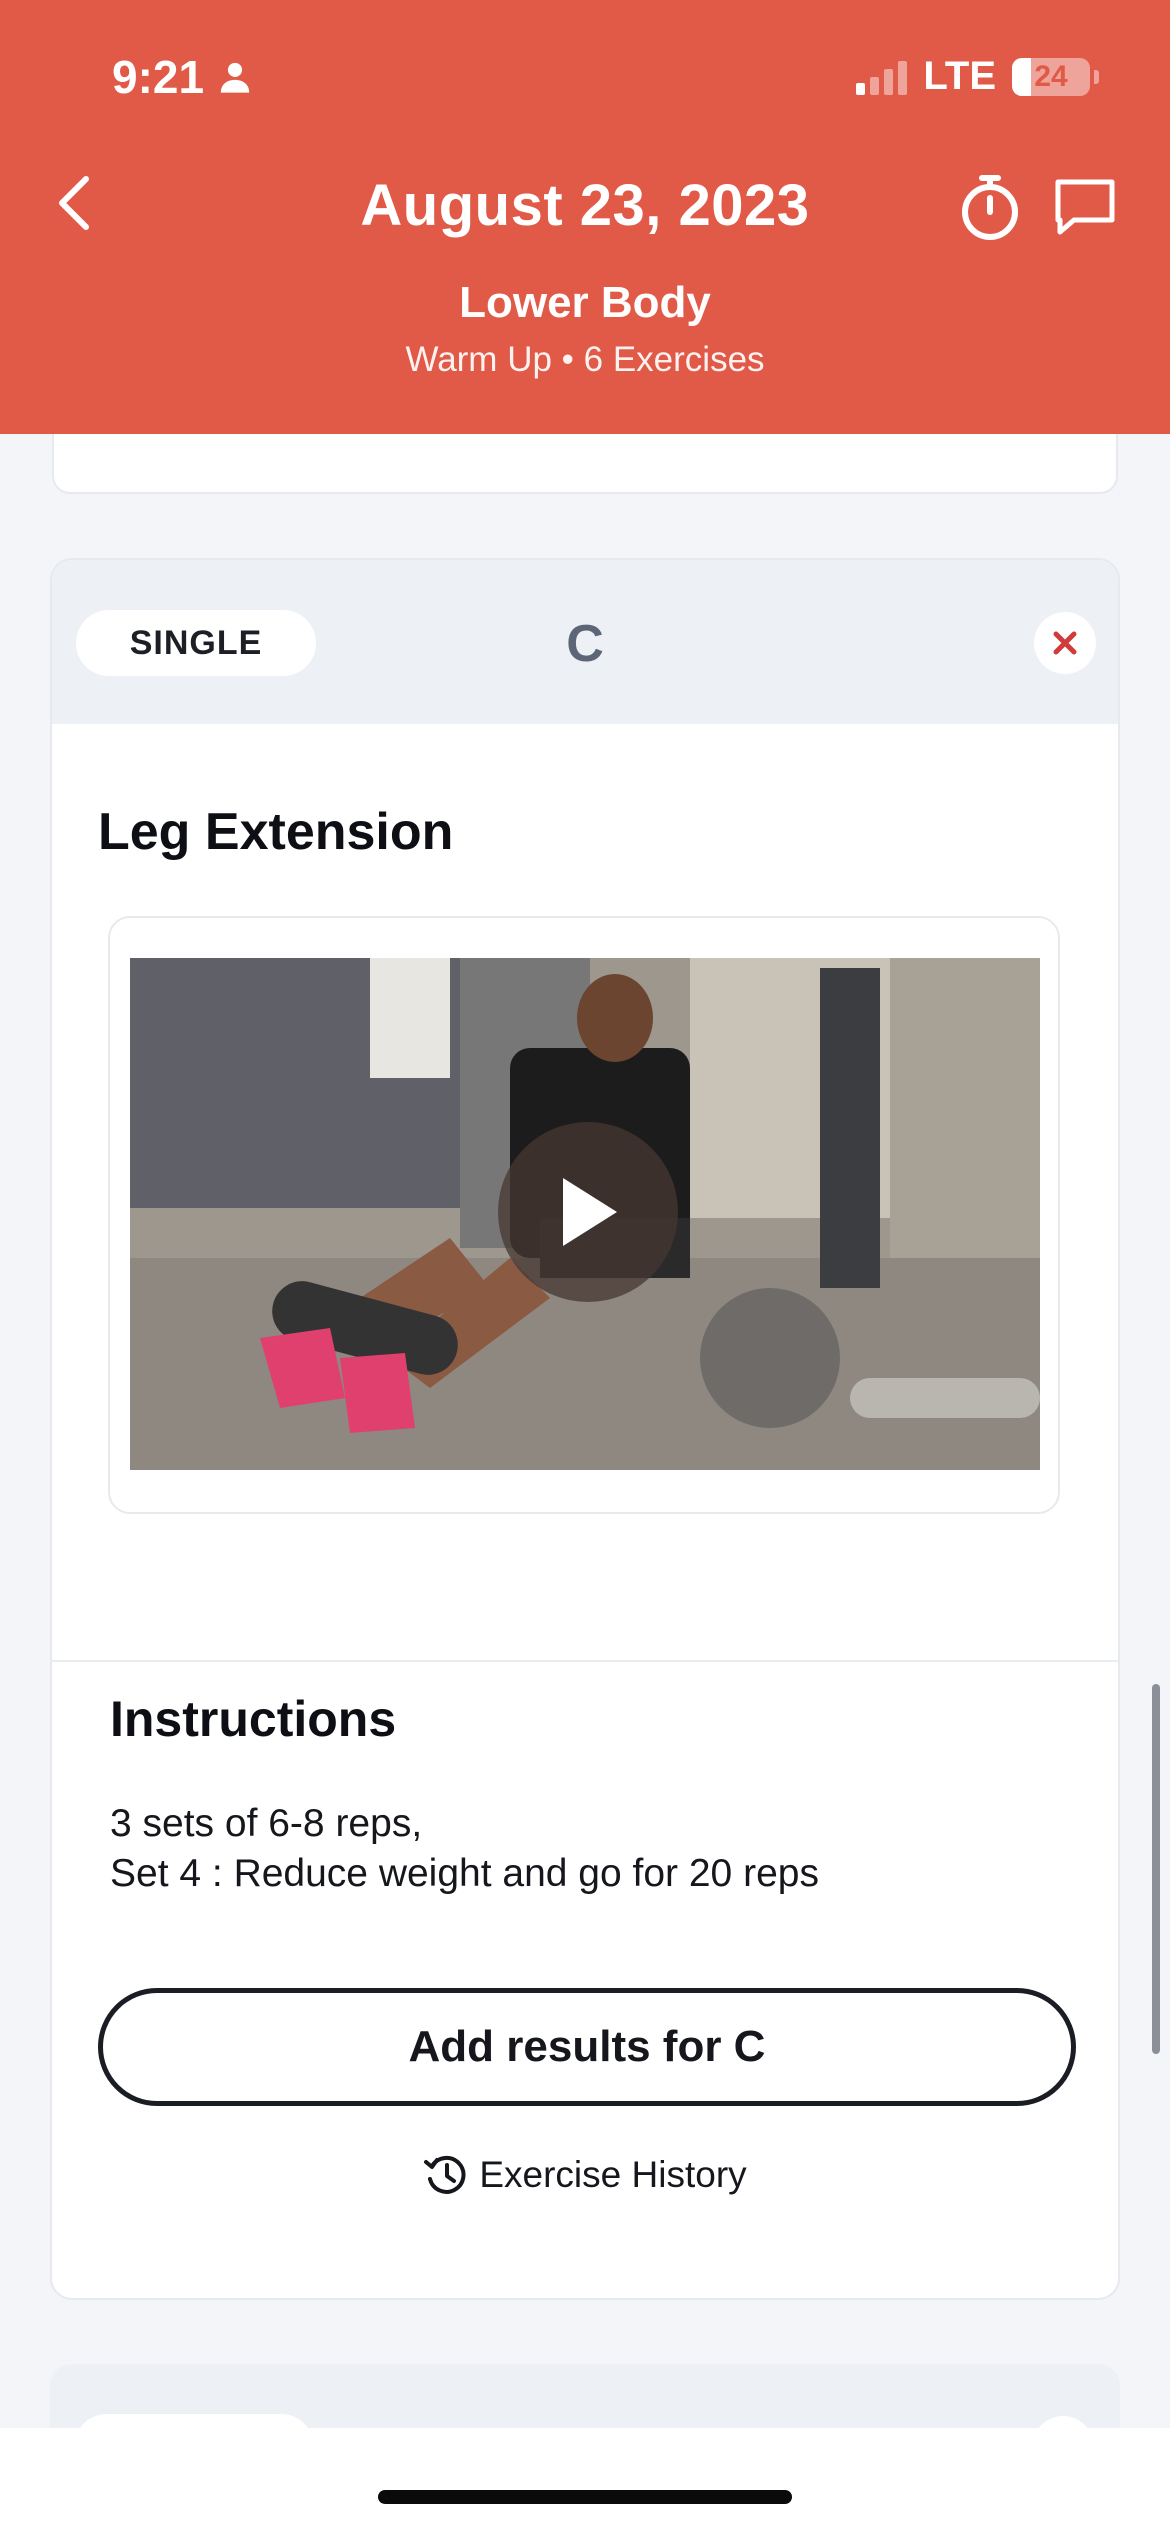  I want to click on history-icon, so click(445, 2174).